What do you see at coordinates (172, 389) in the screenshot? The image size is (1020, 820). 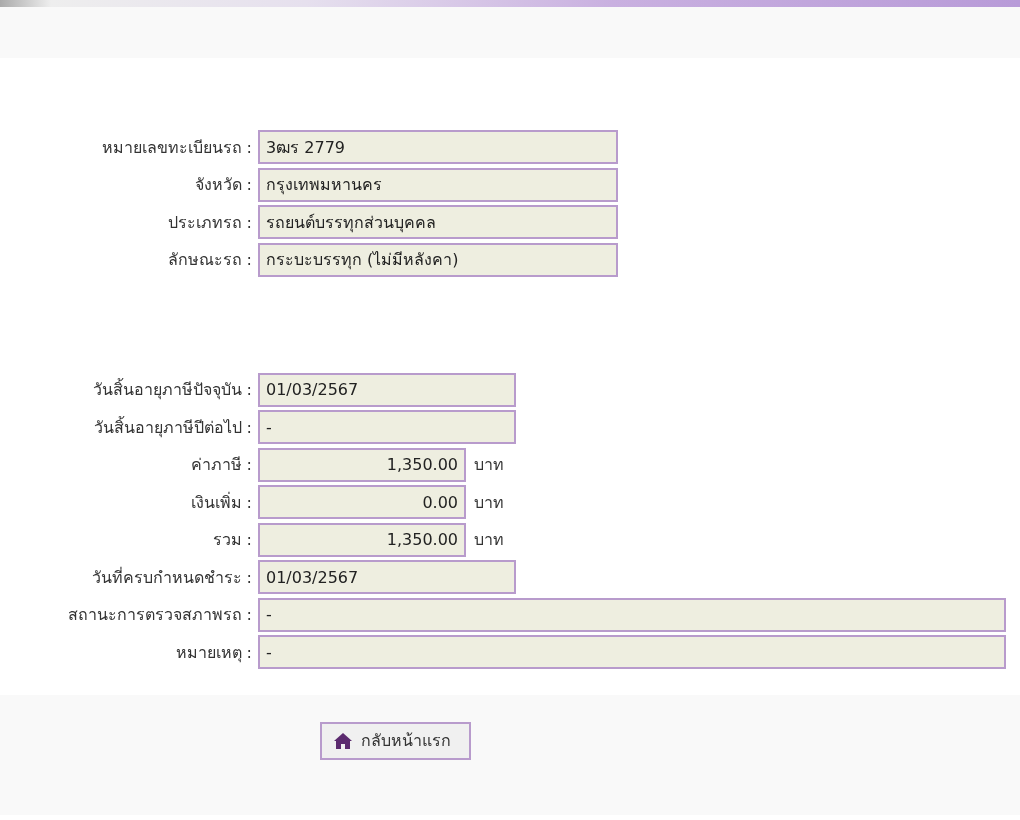 I see `field-label: วันสิ้นอายุภาษีปัจจุบัน :` at bounding box center [172, 389].